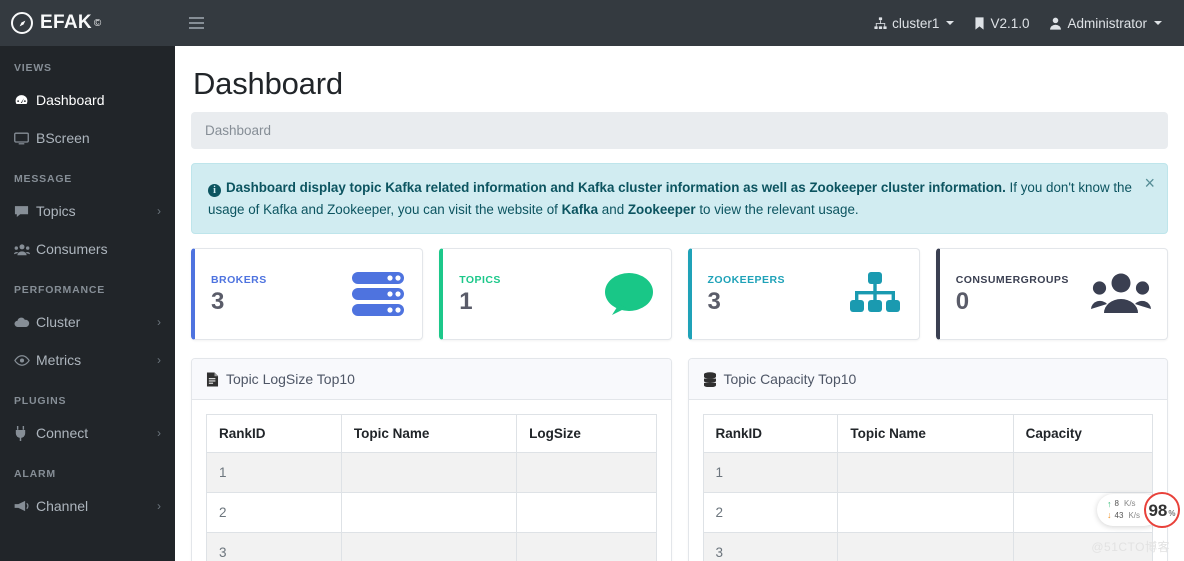  Describe the element at coordinates (87, 23) in the screenshot. I see `brand-logo-area: EFAK ©` at that location.